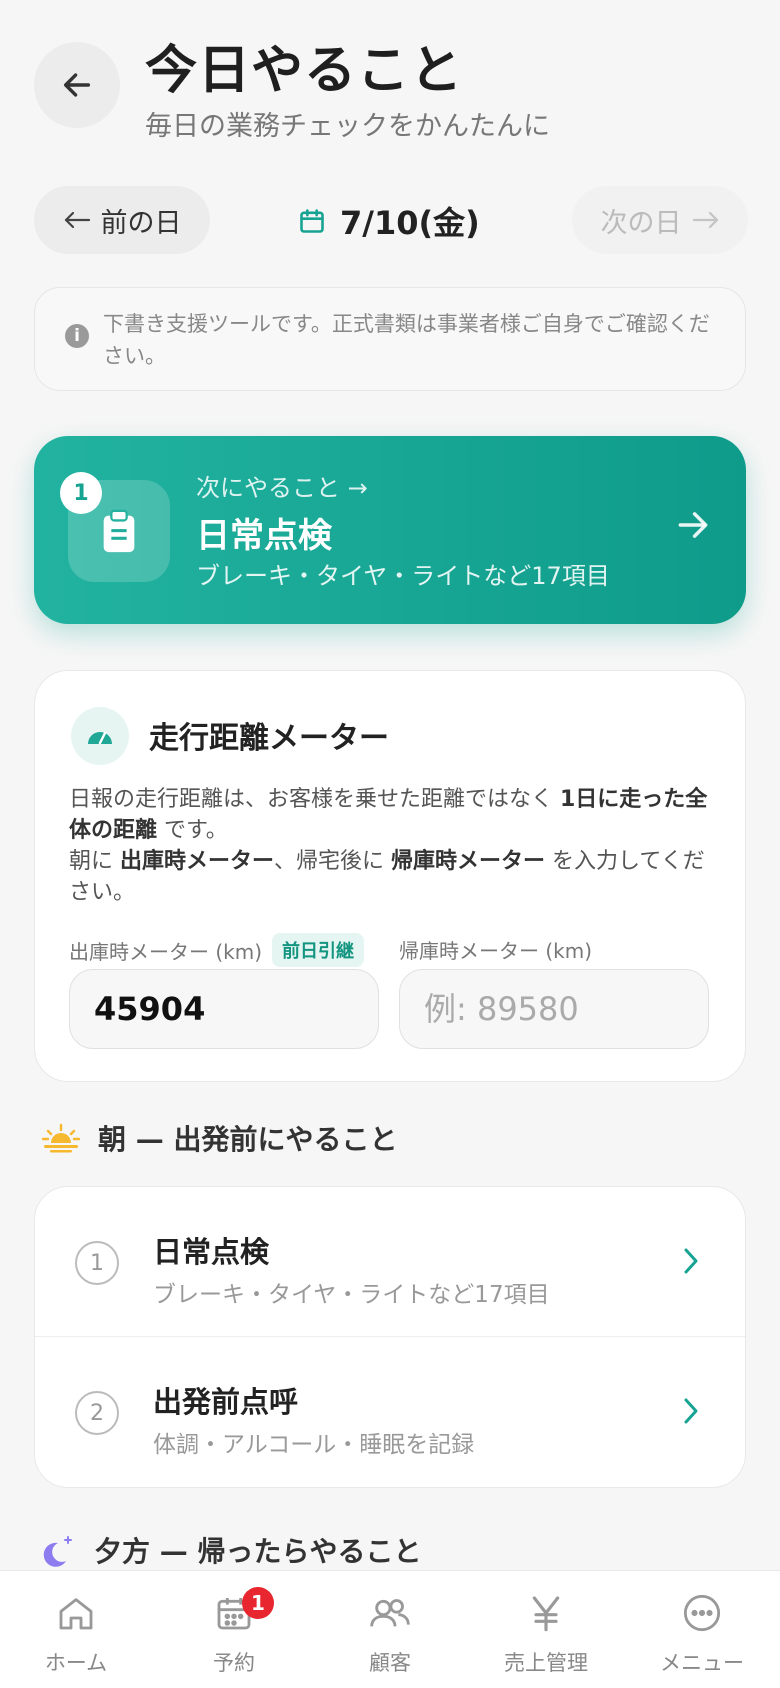 Image resolution: width=780 pixels, height=1688 pixels. I want to click on nav-item-reservations: 1 予約, so click(234, 1632).